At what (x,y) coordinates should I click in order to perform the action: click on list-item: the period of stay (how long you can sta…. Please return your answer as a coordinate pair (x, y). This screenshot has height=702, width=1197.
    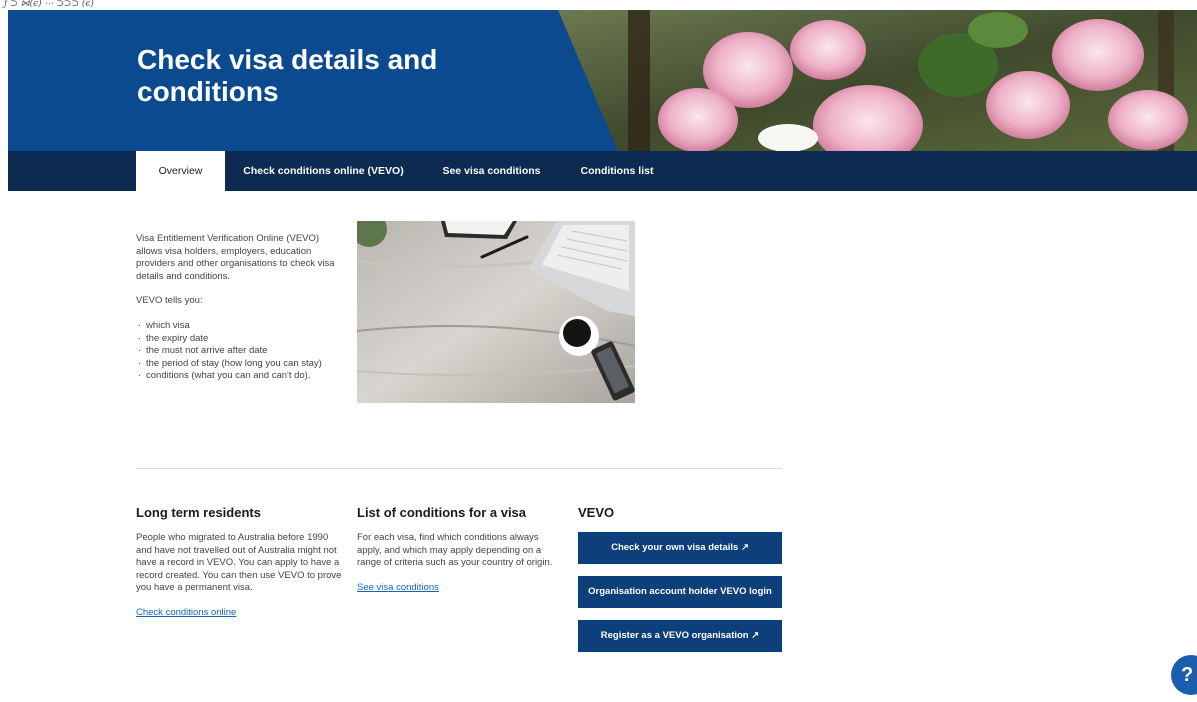
    Looking at the image, I should click on (239, 364).